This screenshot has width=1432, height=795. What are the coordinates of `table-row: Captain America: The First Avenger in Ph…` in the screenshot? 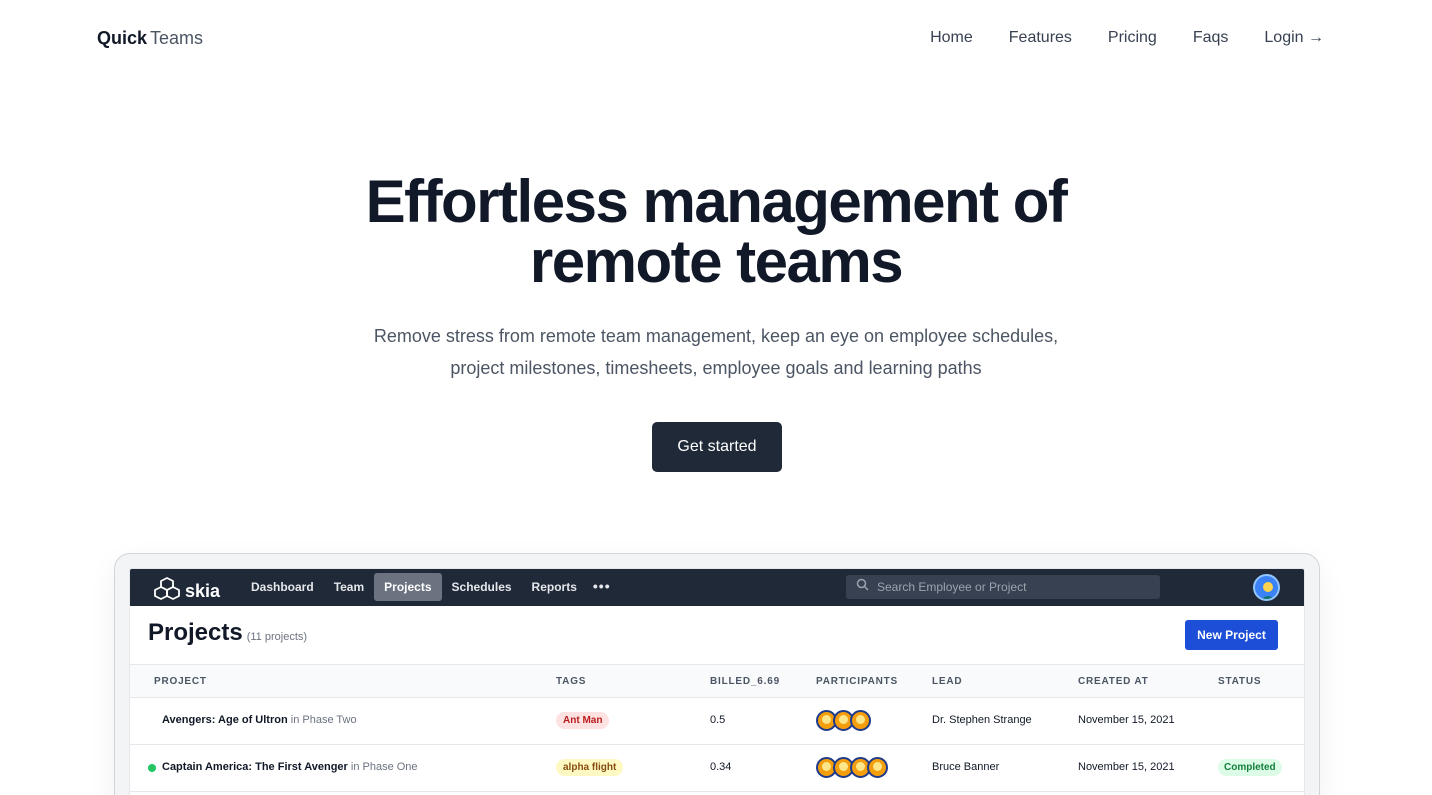 It's located at (717, 768).